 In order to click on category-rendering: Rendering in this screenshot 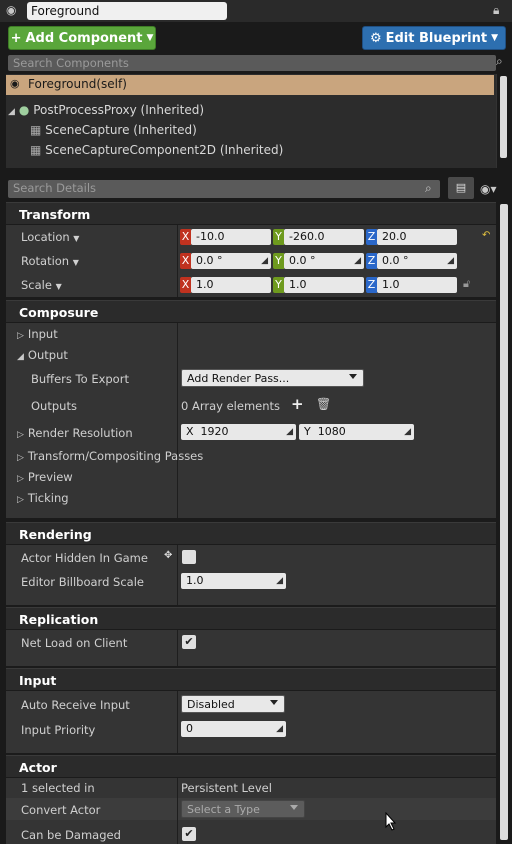, I will do `click(251, 533)`.